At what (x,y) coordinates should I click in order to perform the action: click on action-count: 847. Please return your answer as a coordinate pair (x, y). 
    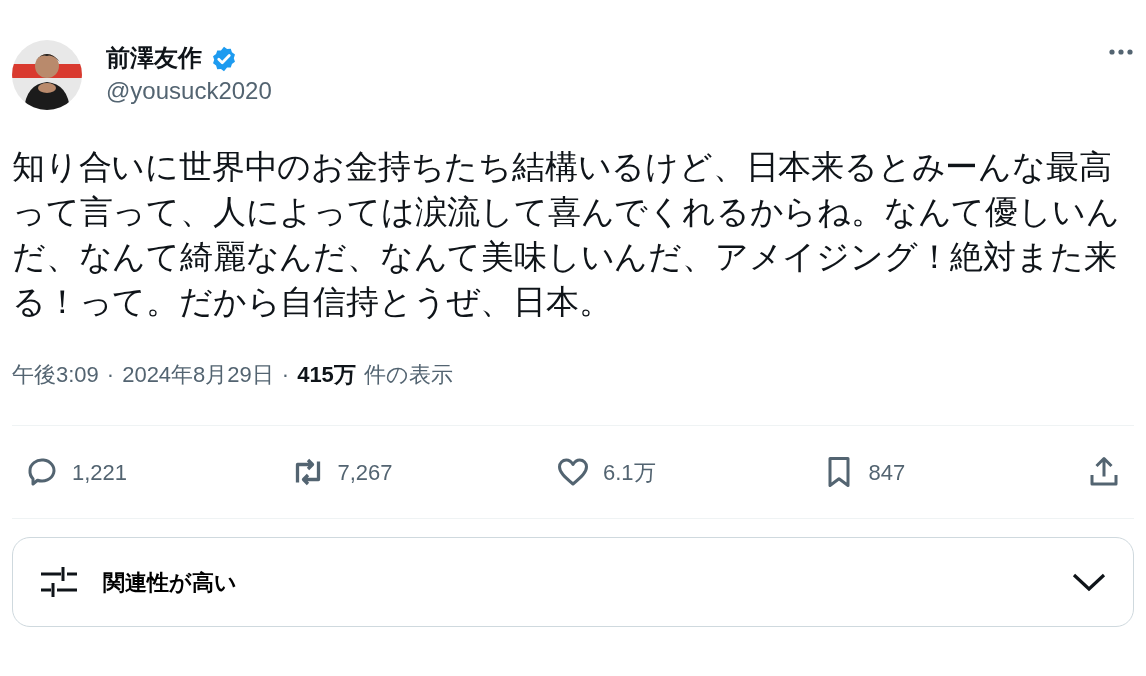
    Looking at the image, I should click on (887, 472).